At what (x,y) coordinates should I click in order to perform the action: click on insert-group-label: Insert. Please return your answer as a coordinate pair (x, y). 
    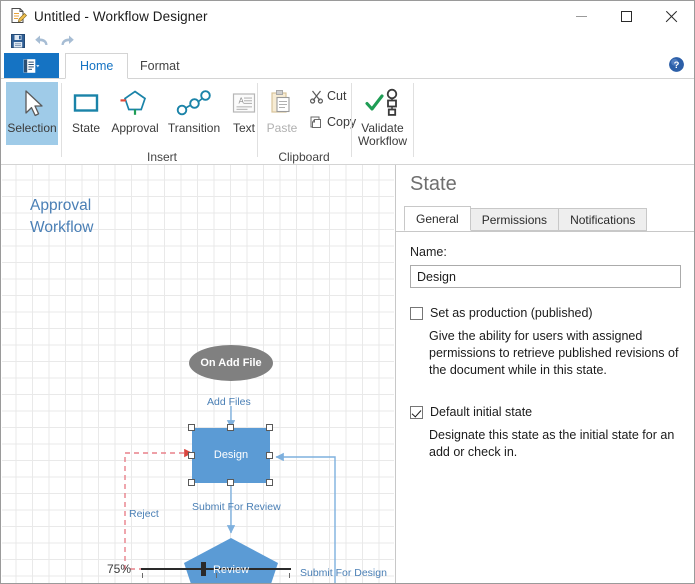
    Looking at the image, I should click on (161, 157).